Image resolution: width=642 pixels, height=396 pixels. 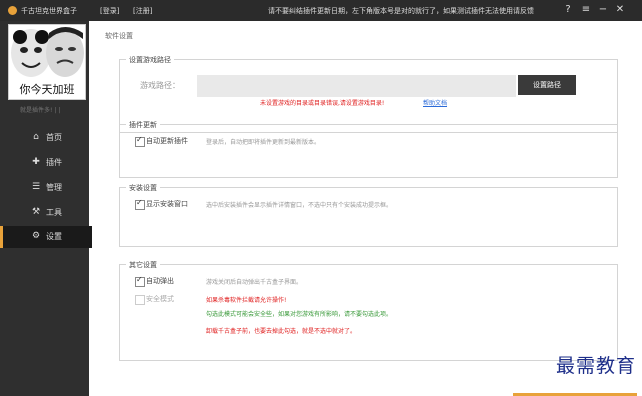 I want to click on sidebar-item-label: 首页, so click(x=54, y=137).